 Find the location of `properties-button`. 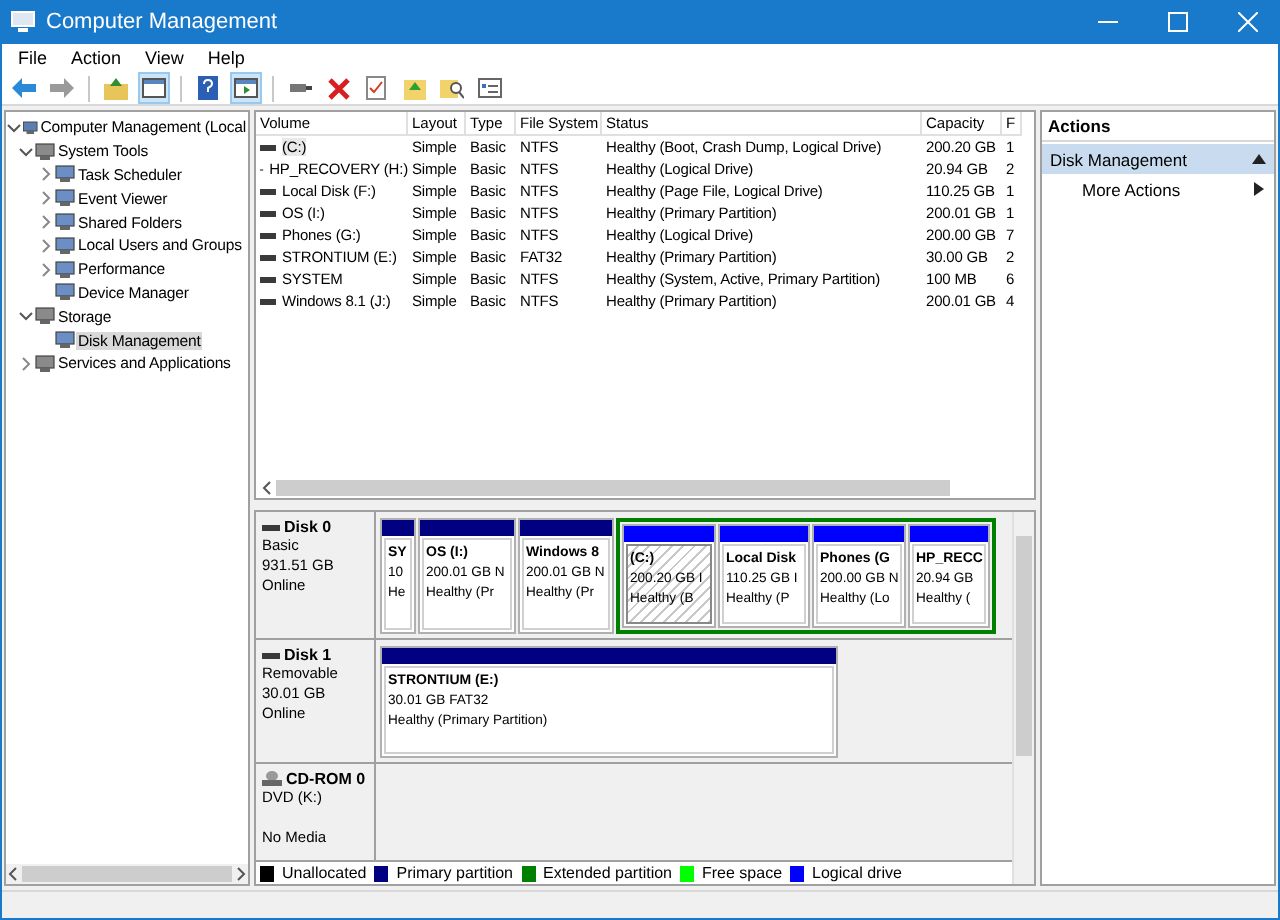

properties-button is located at coordinates (490, 88).